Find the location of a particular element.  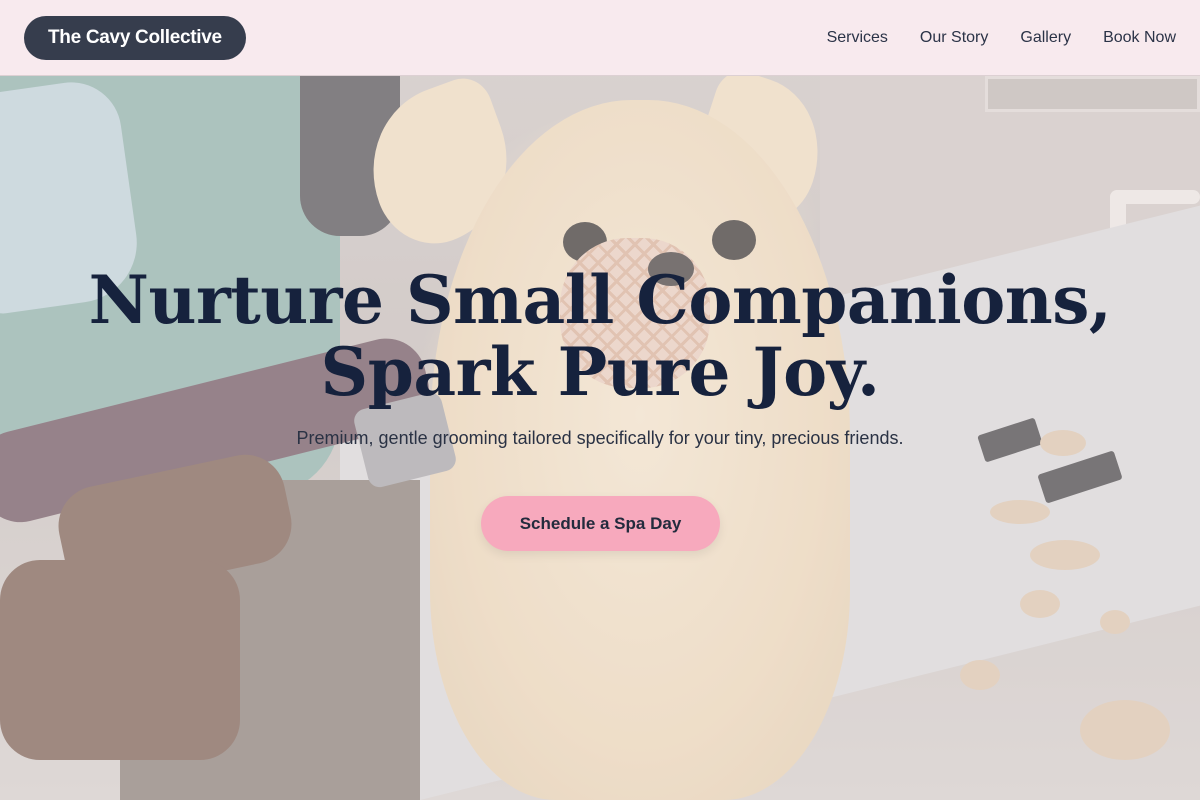

brand-logo: The Cavy Collective is located at coordinates (135, 37).